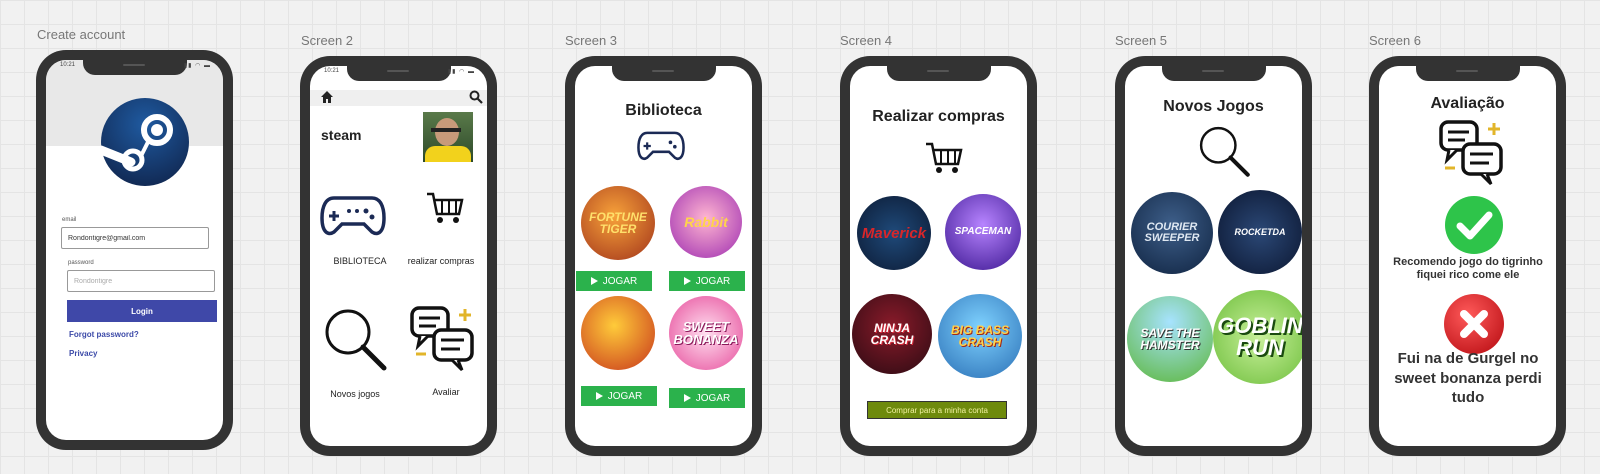 The width and height of the screenshot is (1600, 474). What do you see at coordinates (1467, 103) in the screenshot?
I see `avaliacao-title: Avaliação` at bounding box center [1467, 103].